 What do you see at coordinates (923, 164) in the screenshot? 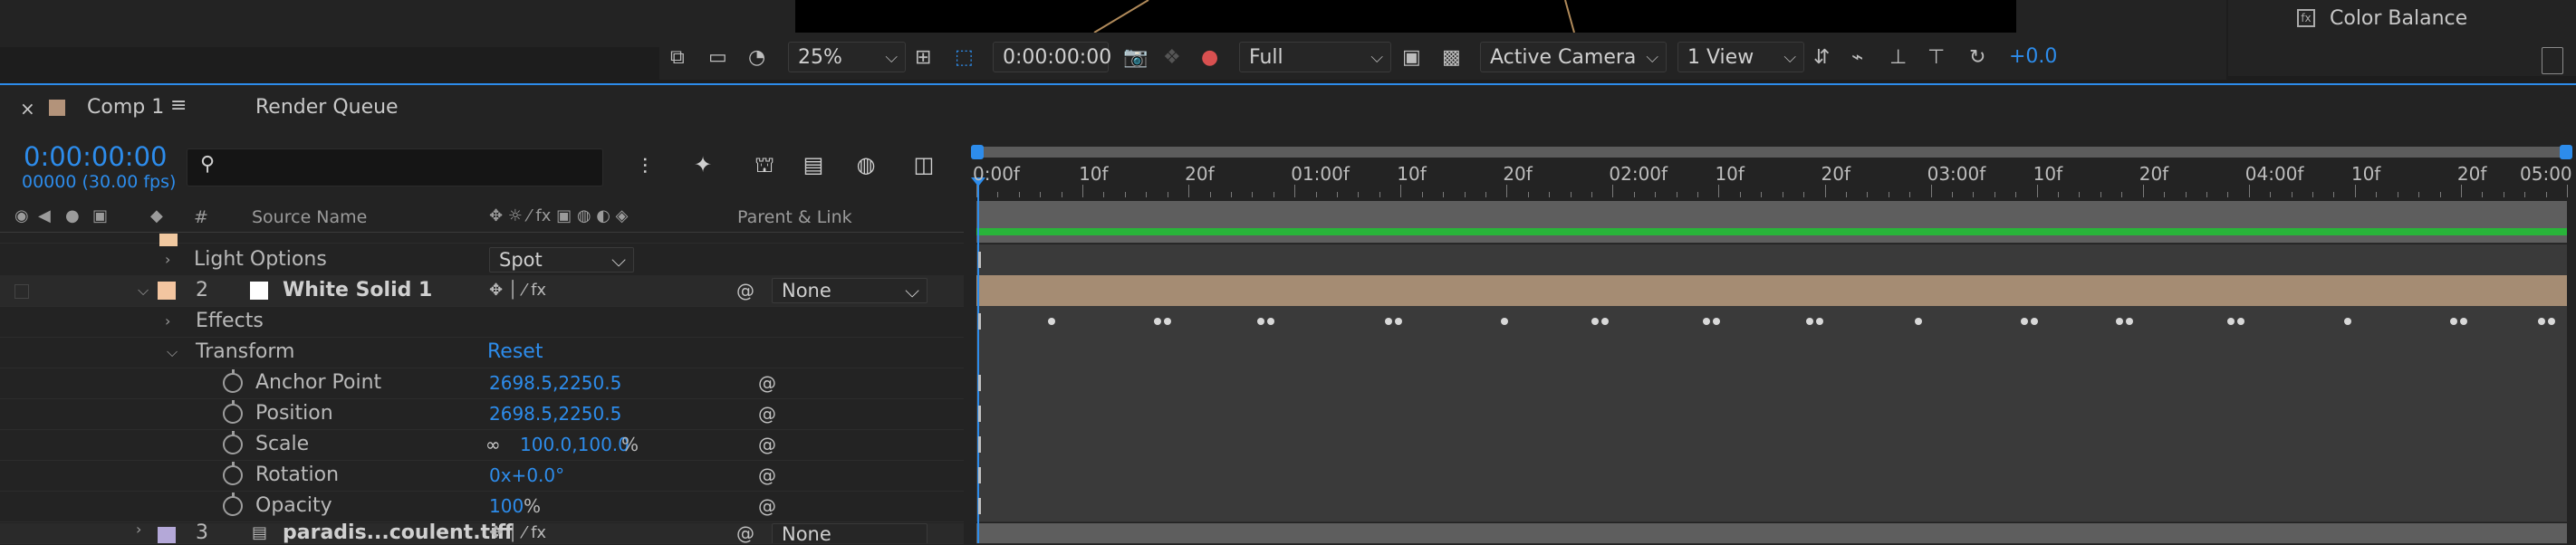
I see `graph-editor-icon: ◫` at bounding box center [923, 164].